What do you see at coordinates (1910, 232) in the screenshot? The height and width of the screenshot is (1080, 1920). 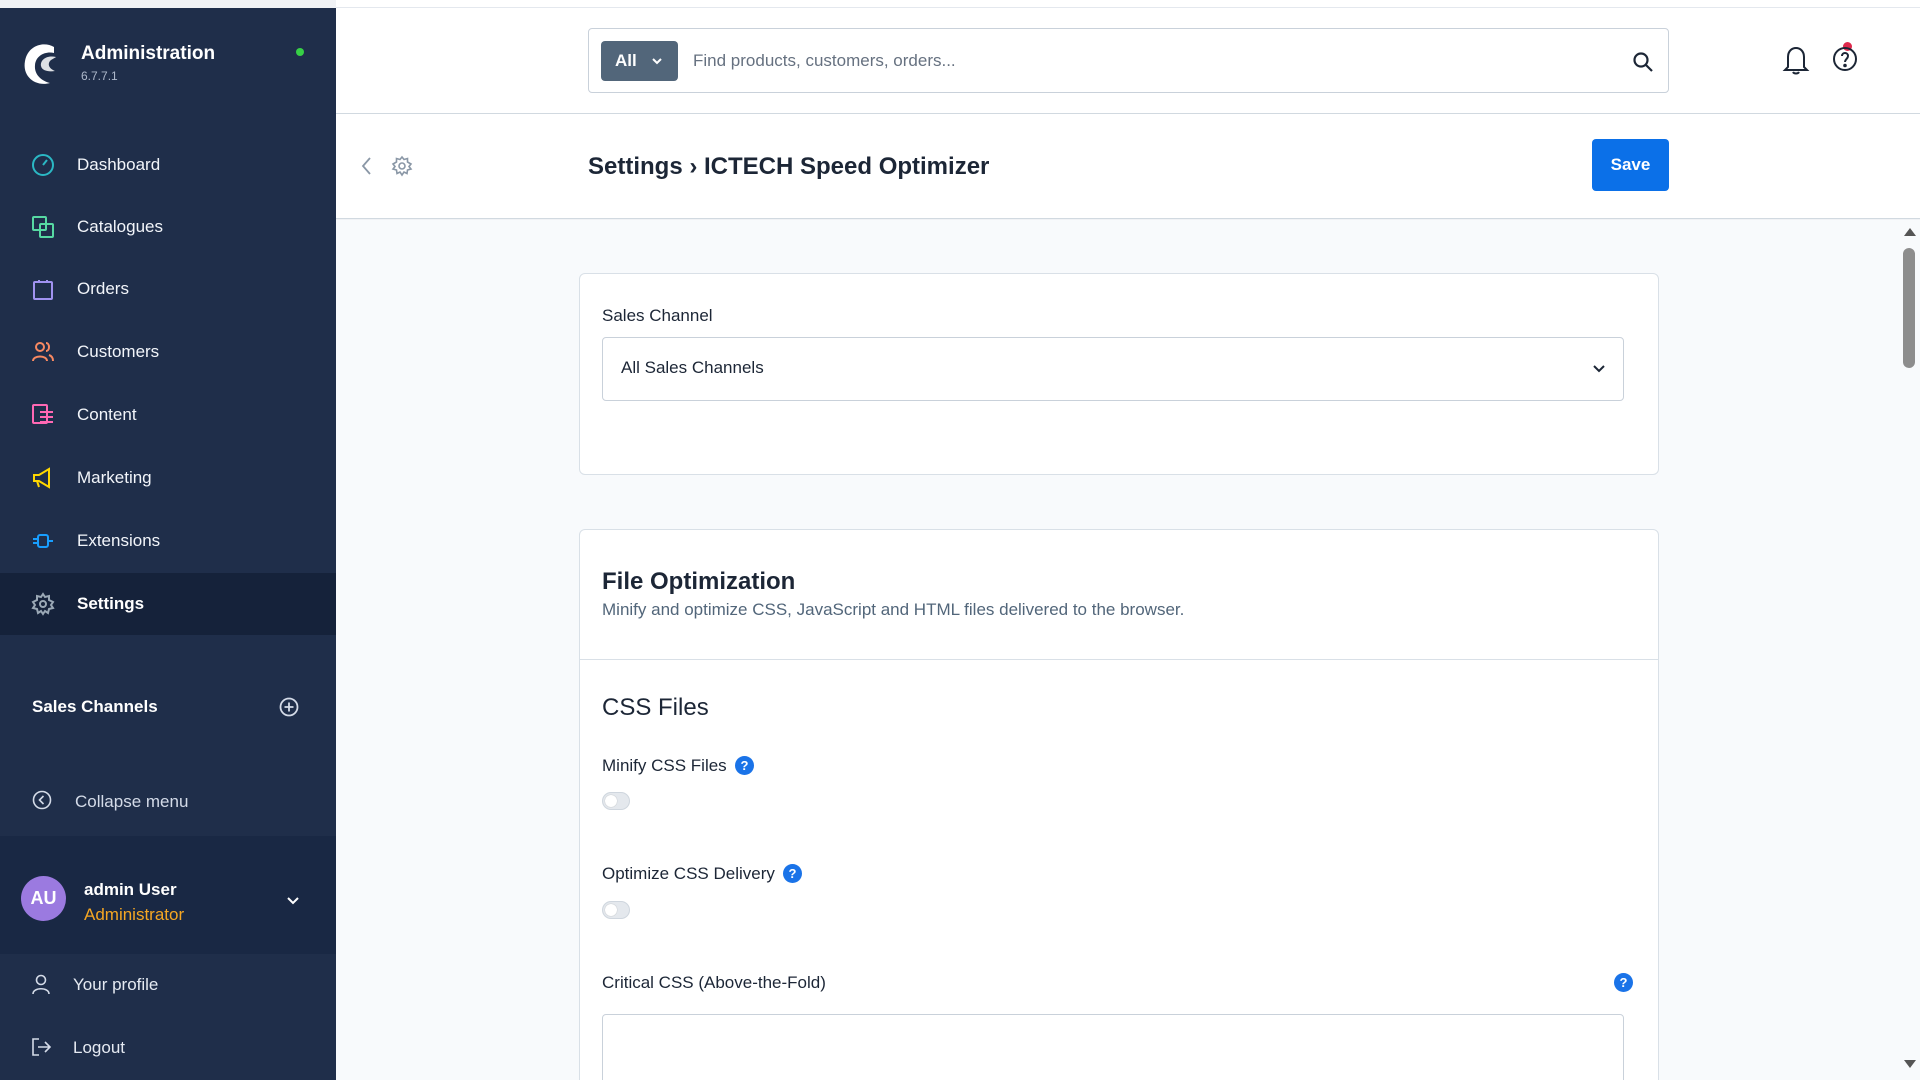 I see `scroll-up-arrow-icon` at bounding box center [1910, 232].